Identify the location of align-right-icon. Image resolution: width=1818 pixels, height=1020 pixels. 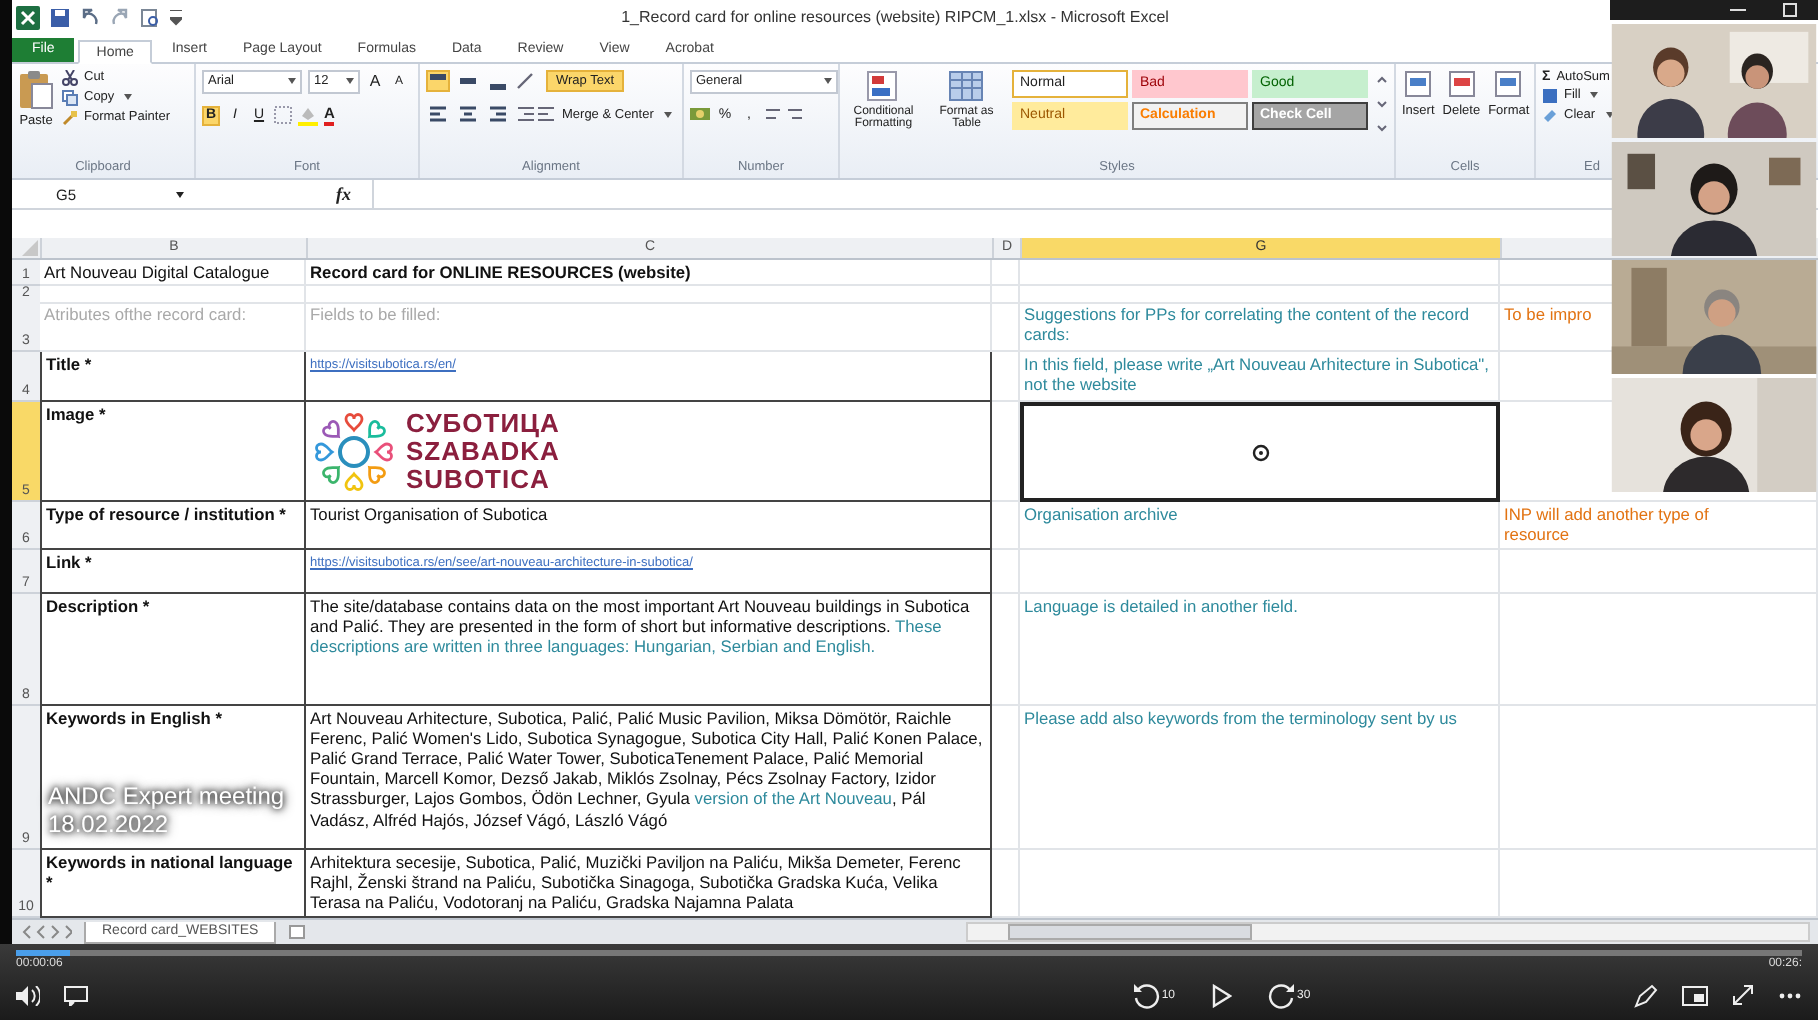
(498, 114).